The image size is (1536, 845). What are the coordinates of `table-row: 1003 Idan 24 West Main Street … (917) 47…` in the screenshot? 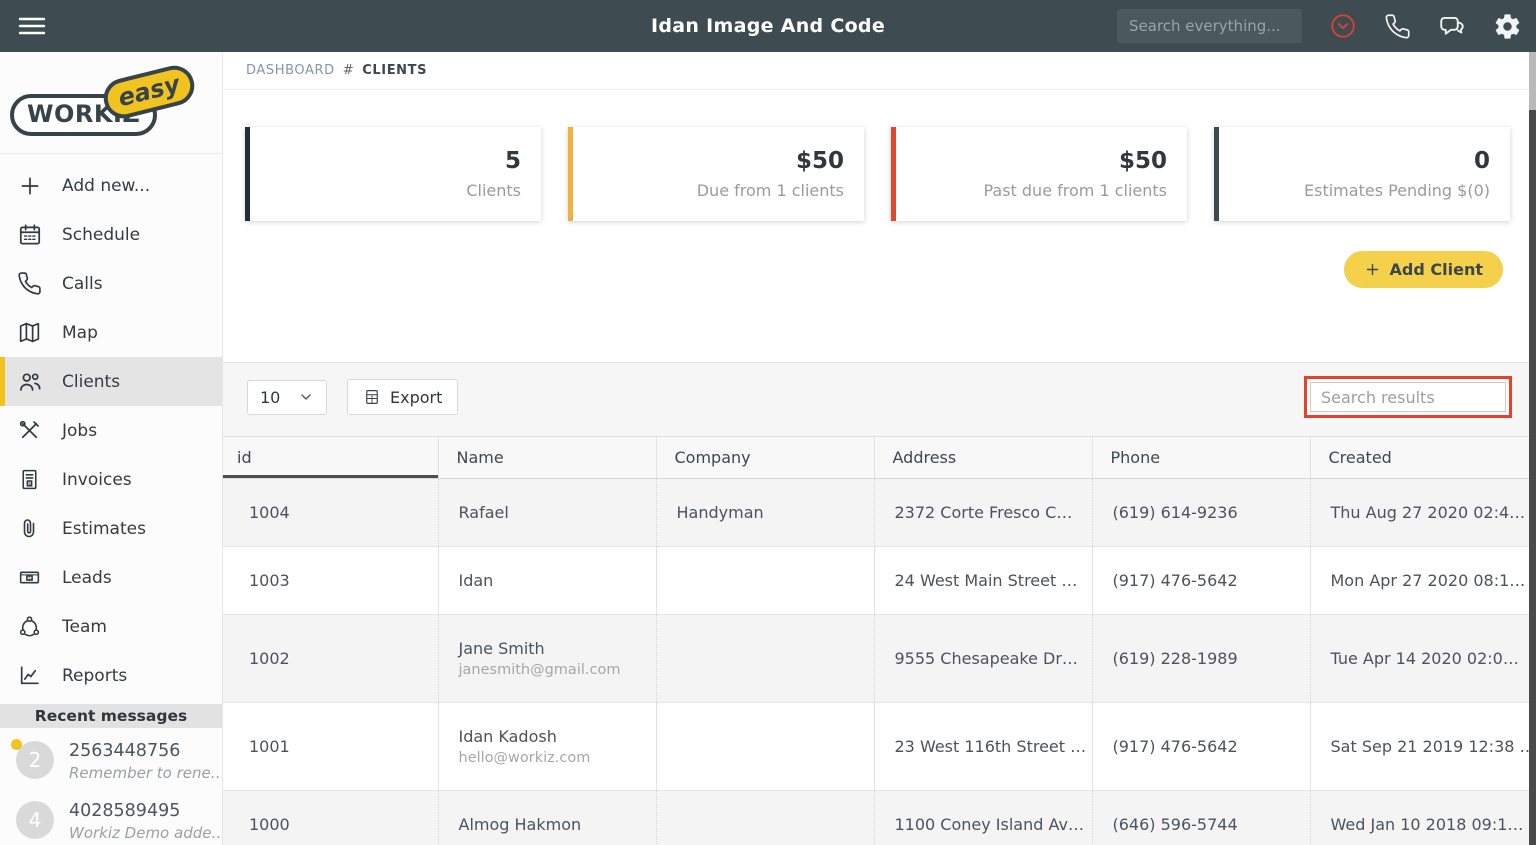 It's located at (879, 580).